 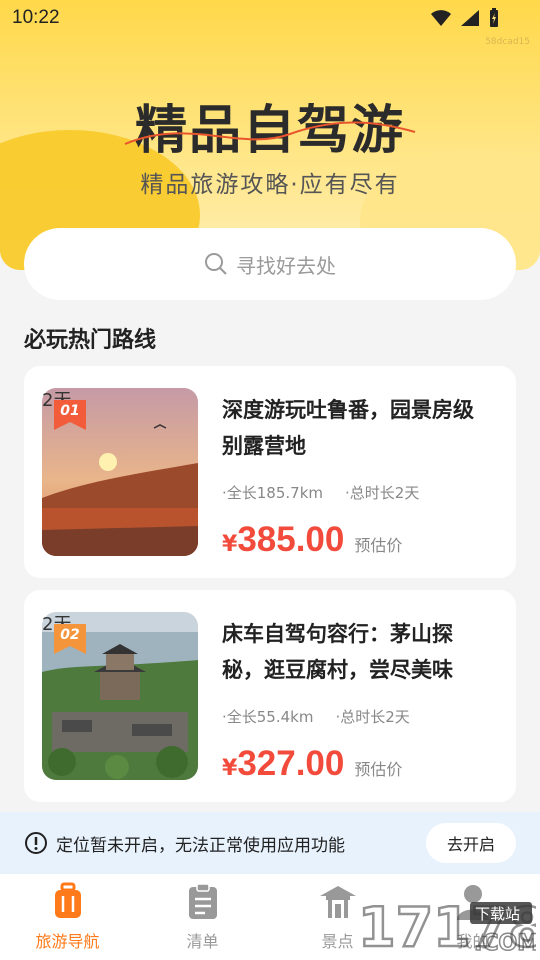 I want to click on tab-checklist: 清单, so click(x=202, y=917).